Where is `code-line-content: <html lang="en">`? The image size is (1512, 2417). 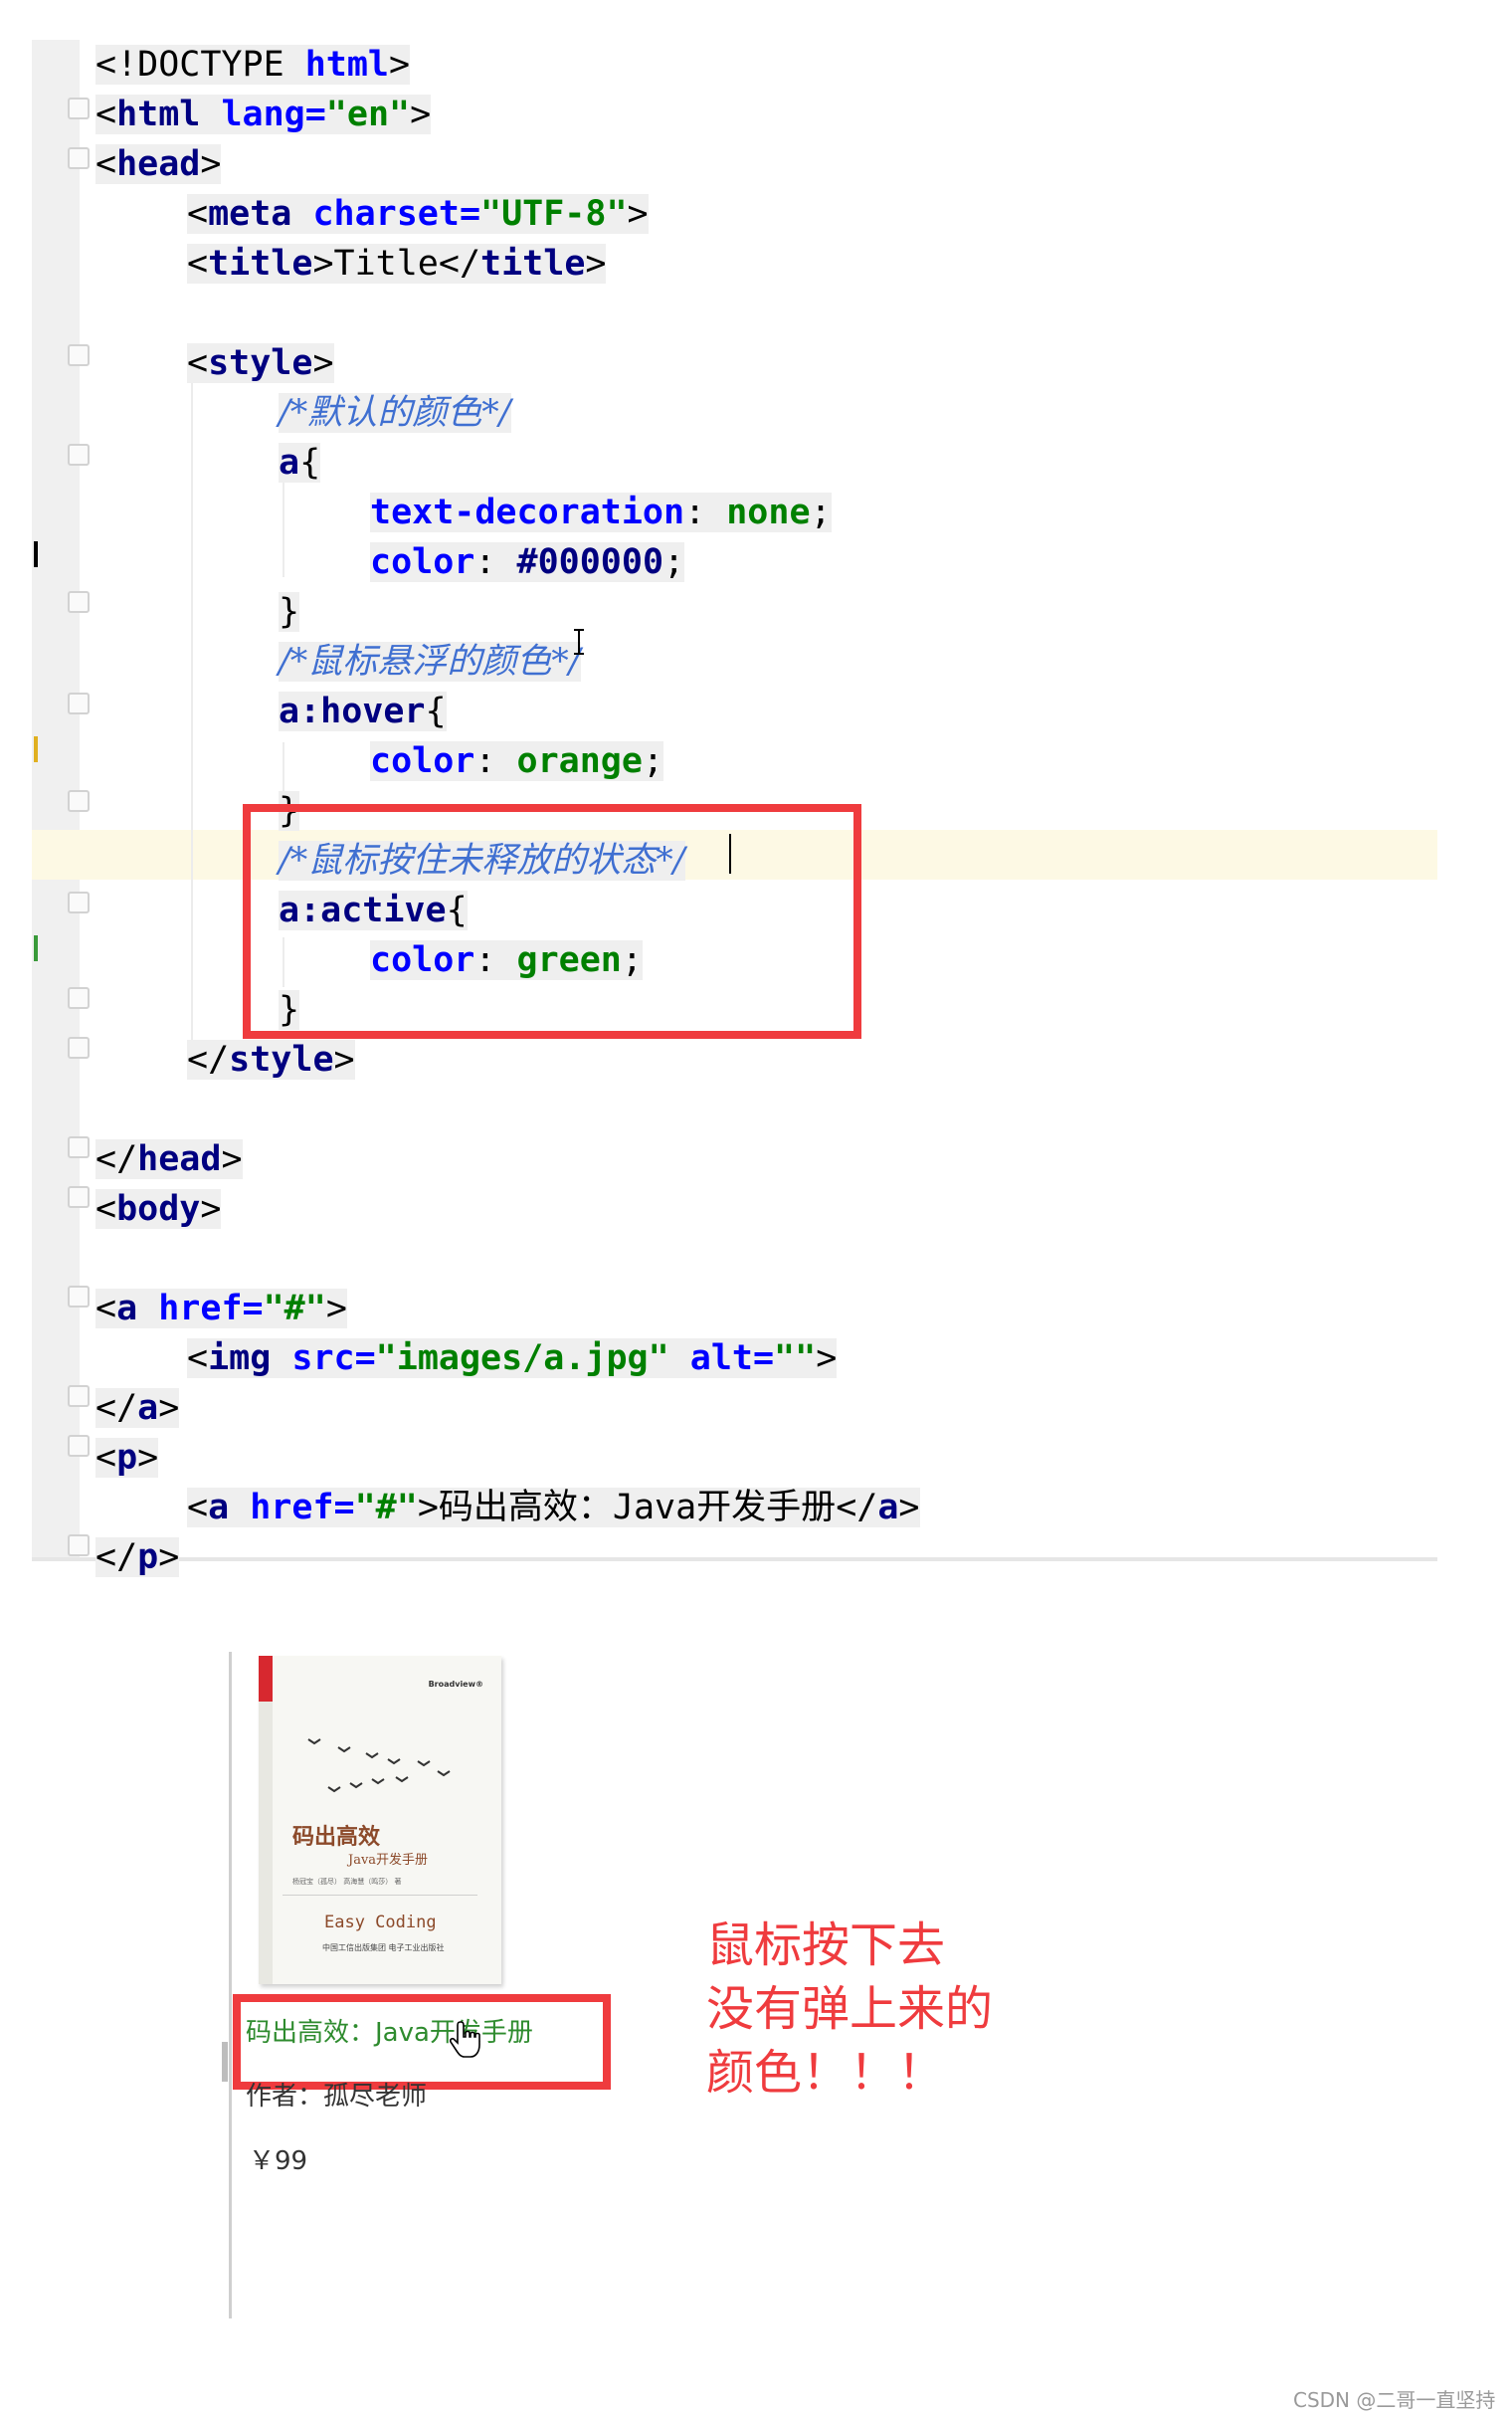
code-line-content: <html lang="en"> is located at coordinates (263, 114).